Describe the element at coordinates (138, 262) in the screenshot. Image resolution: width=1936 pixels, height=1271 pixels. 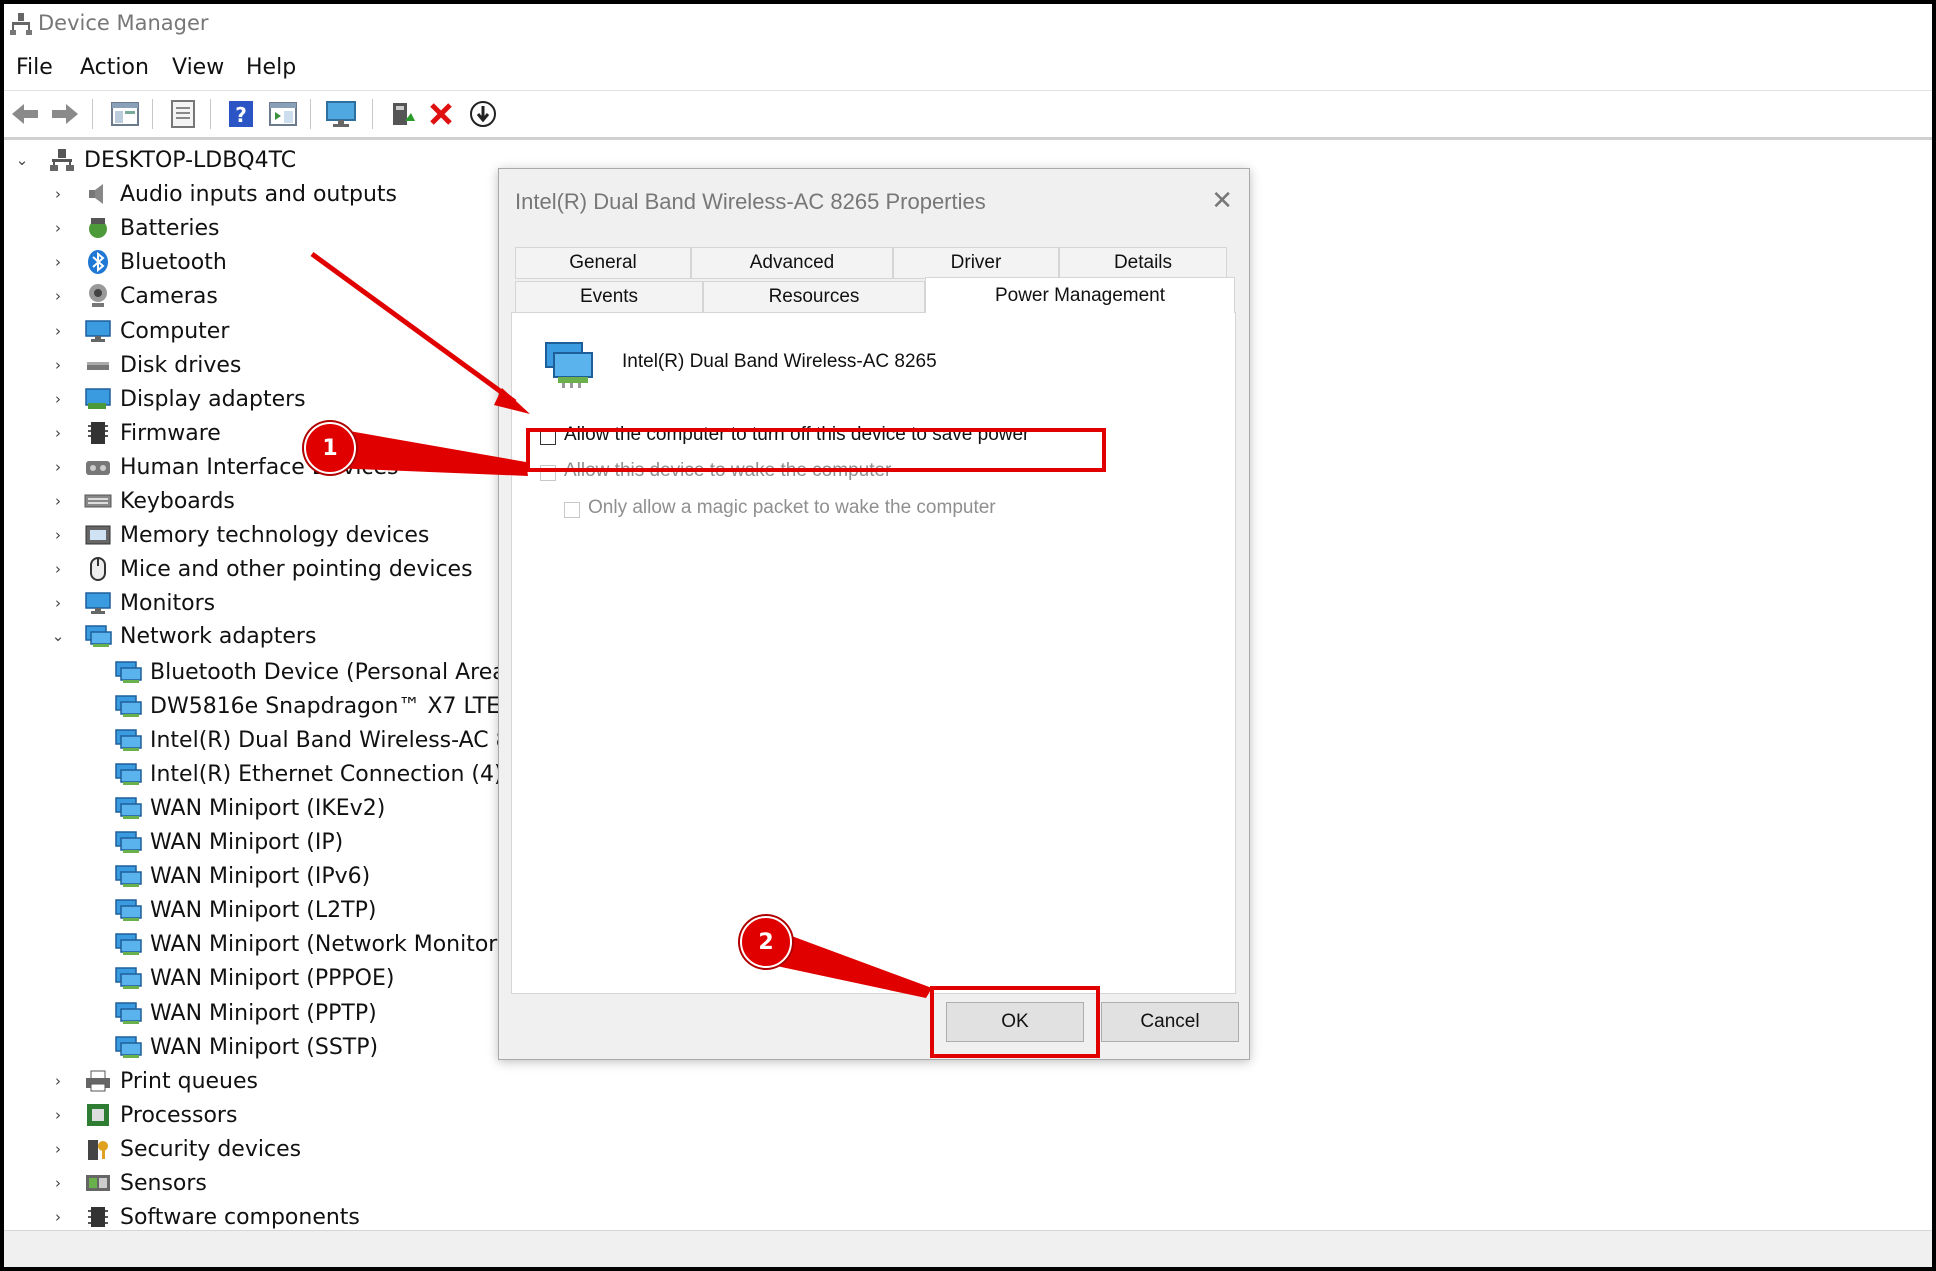
I see `tree-category: › Bluetooth` at that location.